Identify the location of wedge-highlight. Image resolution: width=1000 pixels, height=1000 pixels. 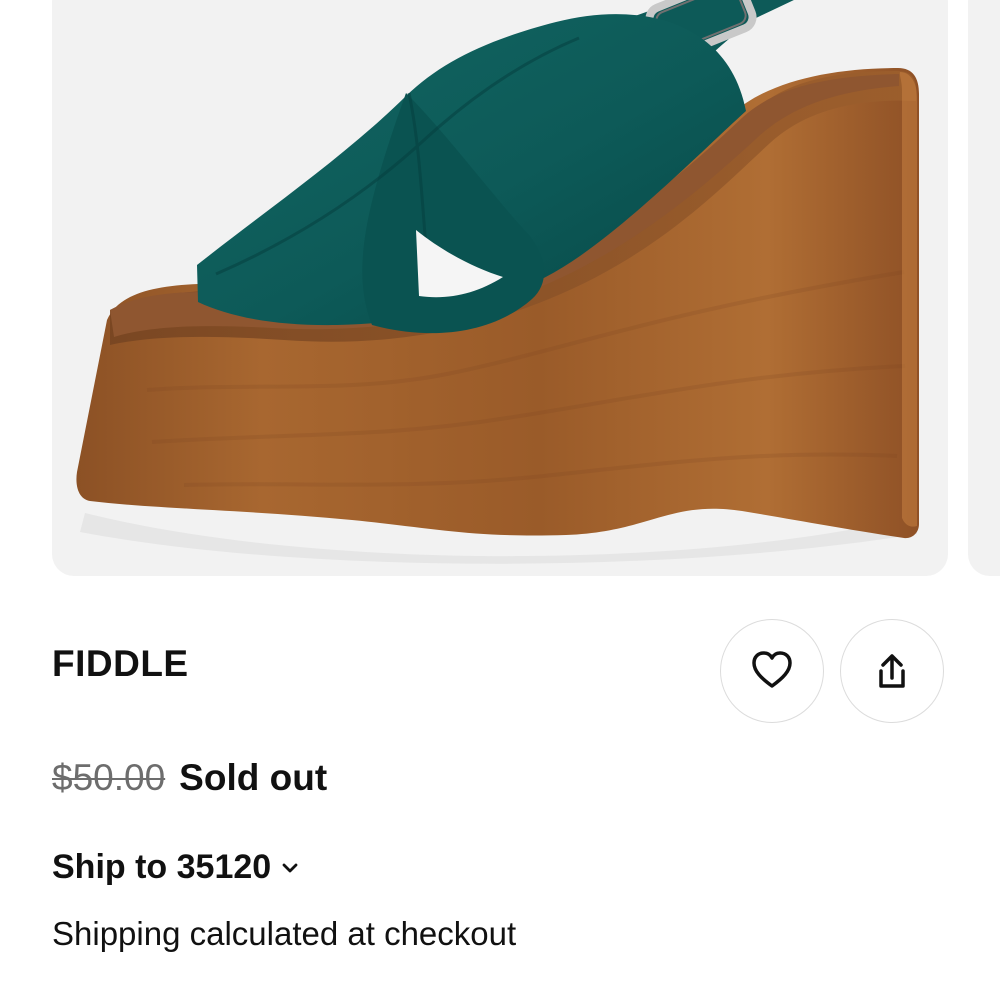
(908, 299).